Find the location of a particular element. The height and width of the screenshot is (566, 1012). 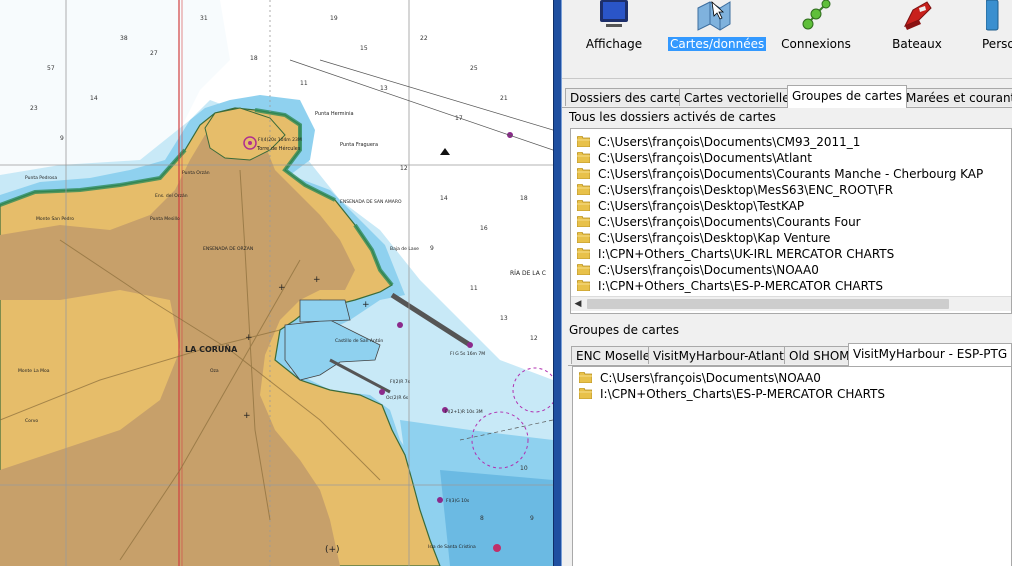

svg-text: 12 is located at coordinates (404, 168).